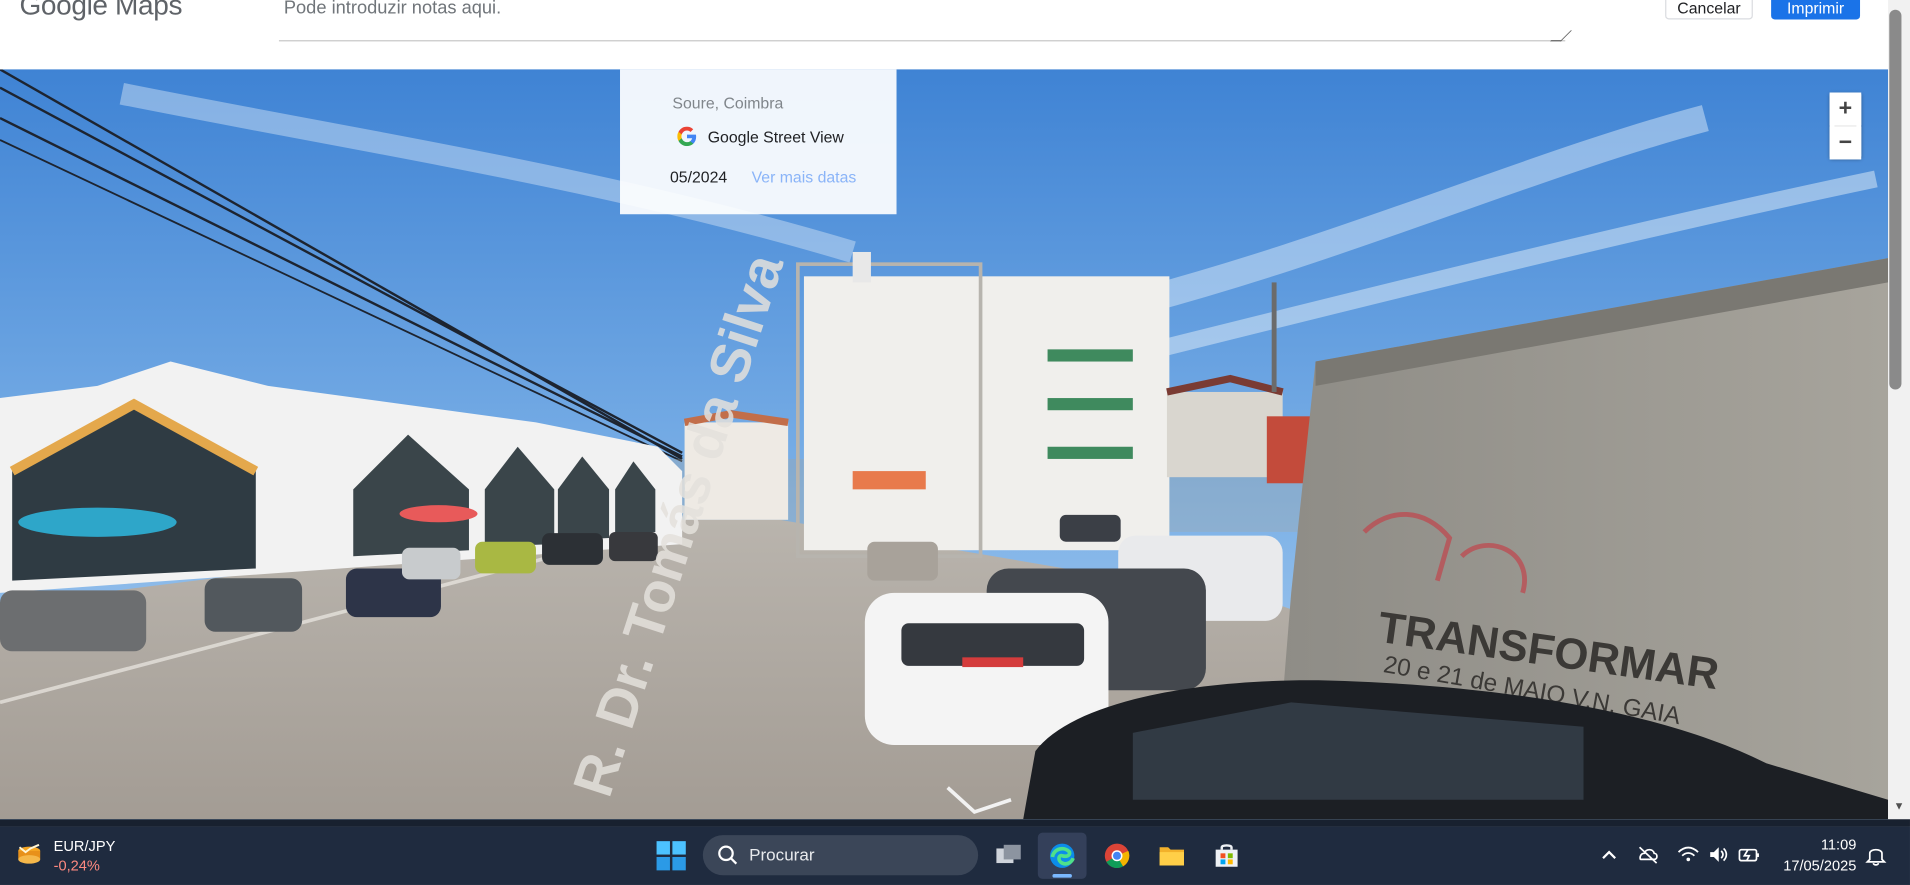  I want to click on notes-textarea, so click(922, 21).